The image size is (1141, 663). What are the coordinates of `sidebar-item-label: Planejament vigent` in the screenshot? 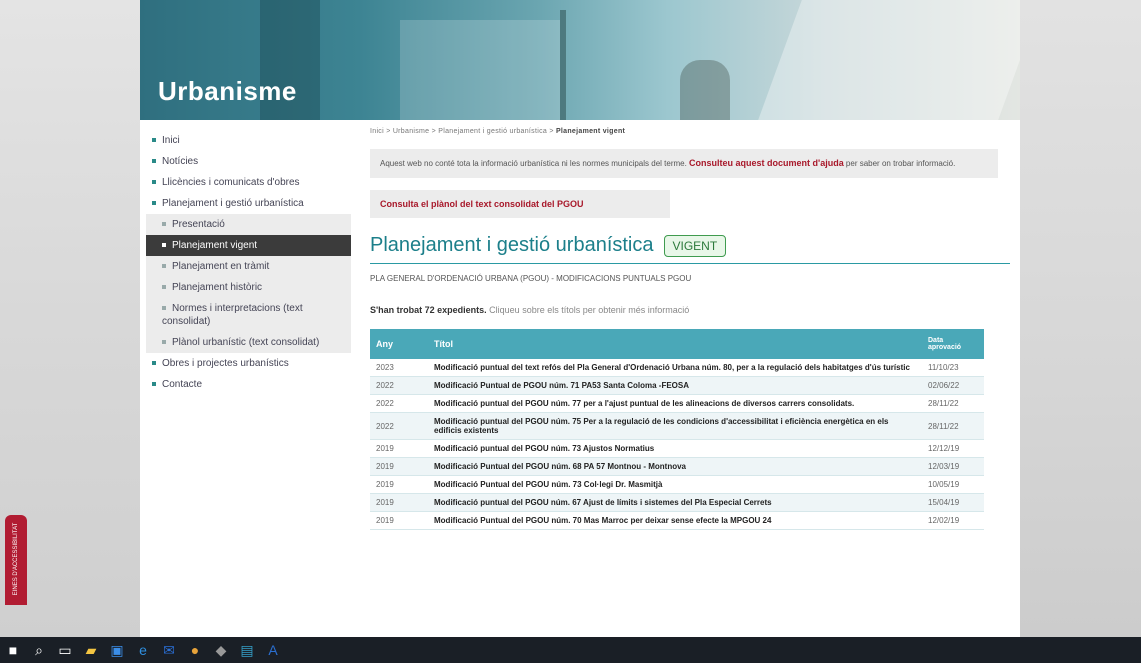 It's located at (215, 245).